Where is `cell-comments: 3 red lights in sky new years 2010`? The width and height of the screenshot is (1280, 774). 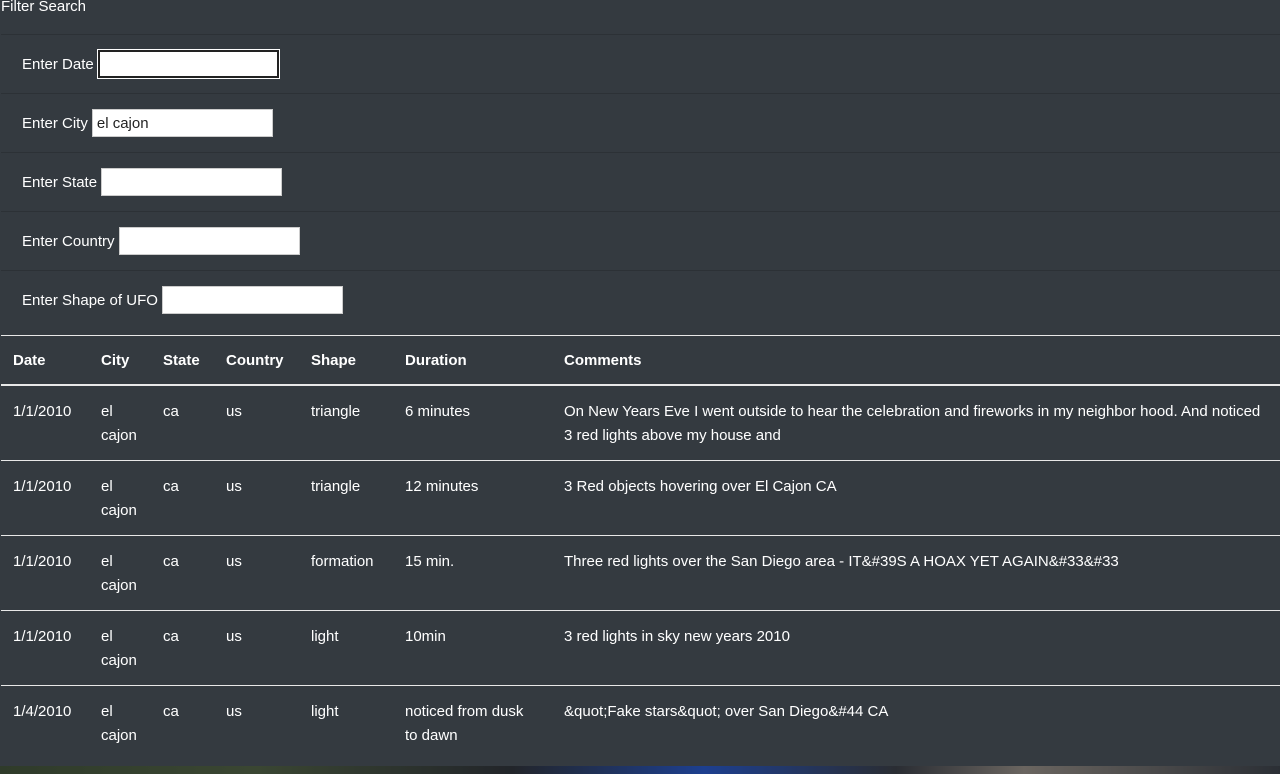 cell-comments: 3 red lights in sky new years 2010 is located at coordinates (916, 648).